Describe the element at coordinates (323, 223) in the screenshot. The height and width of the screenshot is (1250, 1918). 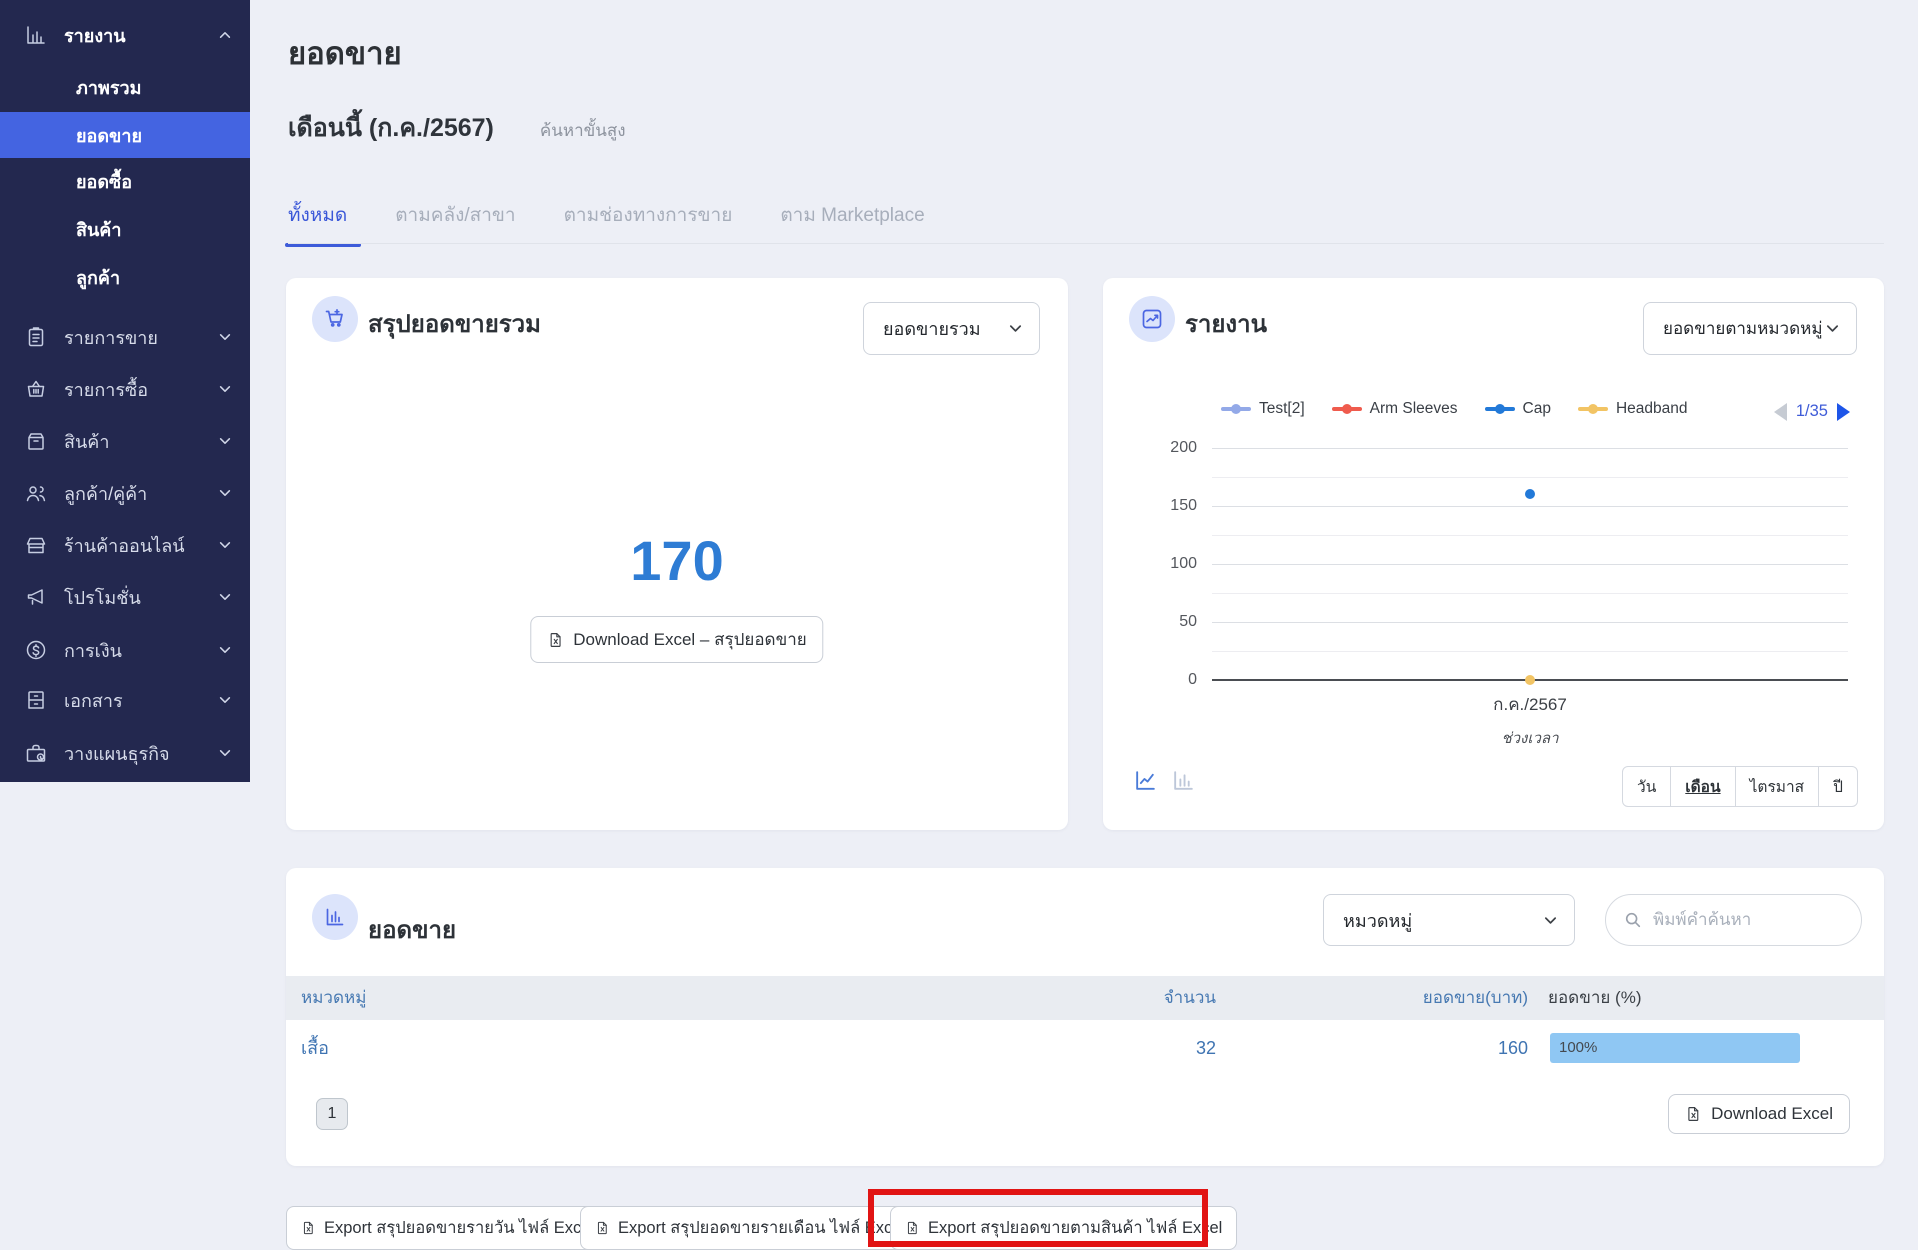
I see `tab-all: ทั้งหมด` at that location.